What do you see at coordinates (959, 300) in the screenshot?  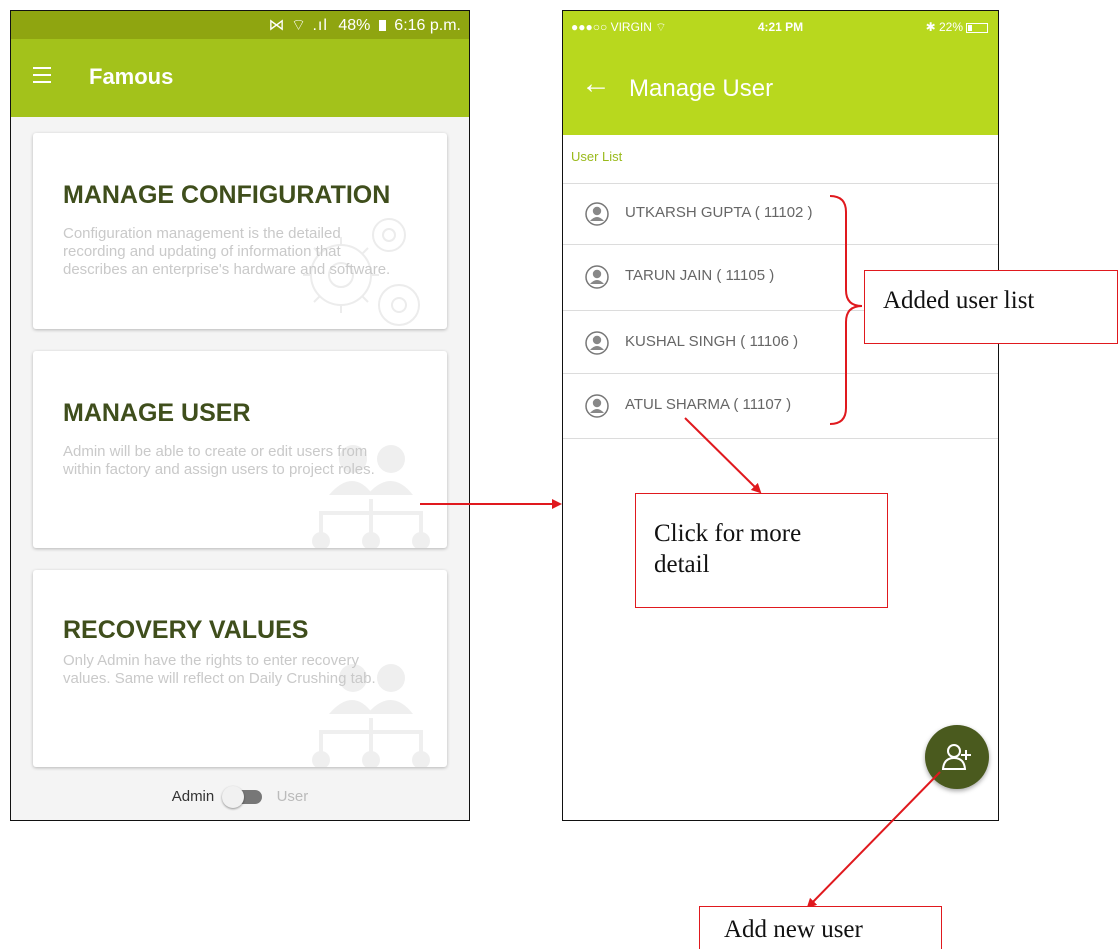 I see `callout-text: Added user list` at bounding box center [959, 300].